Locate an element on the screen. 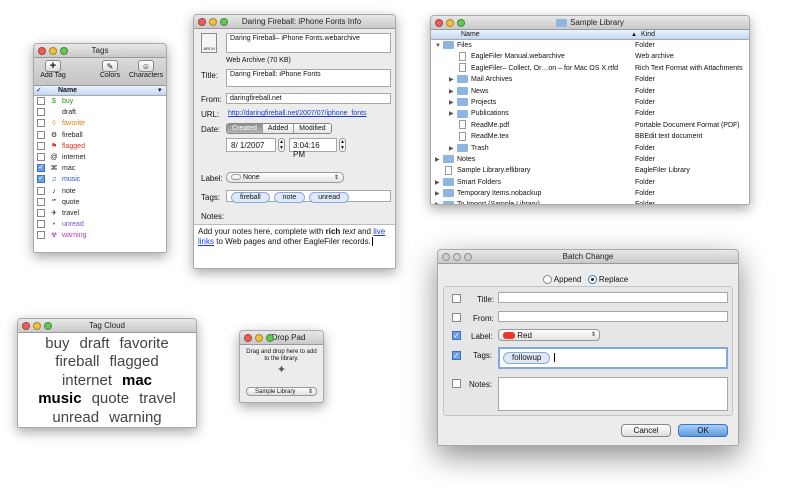 This screenshot has height=500, width=800. tag-token: note is located at coordinates (289, 197).